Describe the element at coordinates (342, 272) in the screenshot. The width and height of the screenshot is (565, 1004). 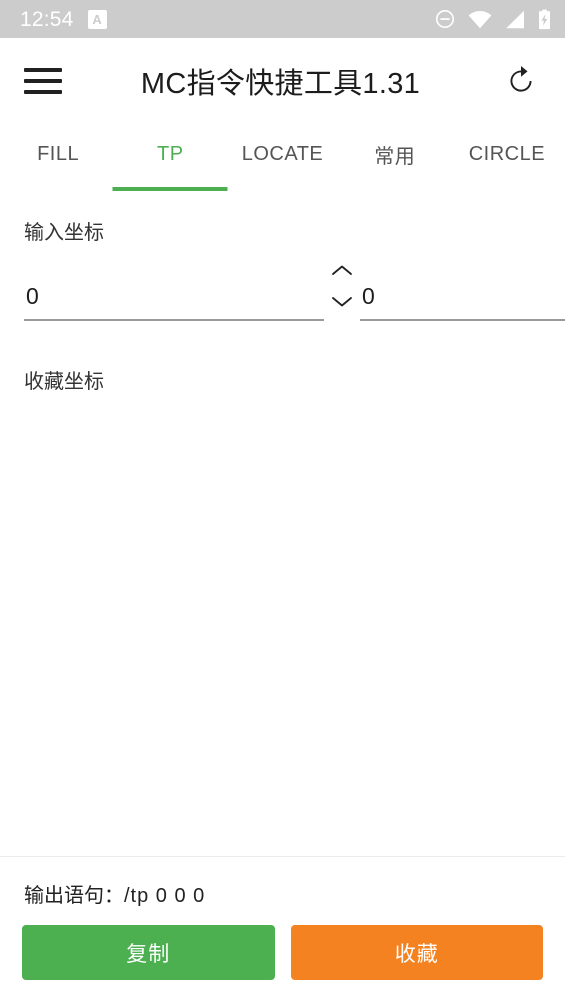
I see `chevron-up-icon` at that location.